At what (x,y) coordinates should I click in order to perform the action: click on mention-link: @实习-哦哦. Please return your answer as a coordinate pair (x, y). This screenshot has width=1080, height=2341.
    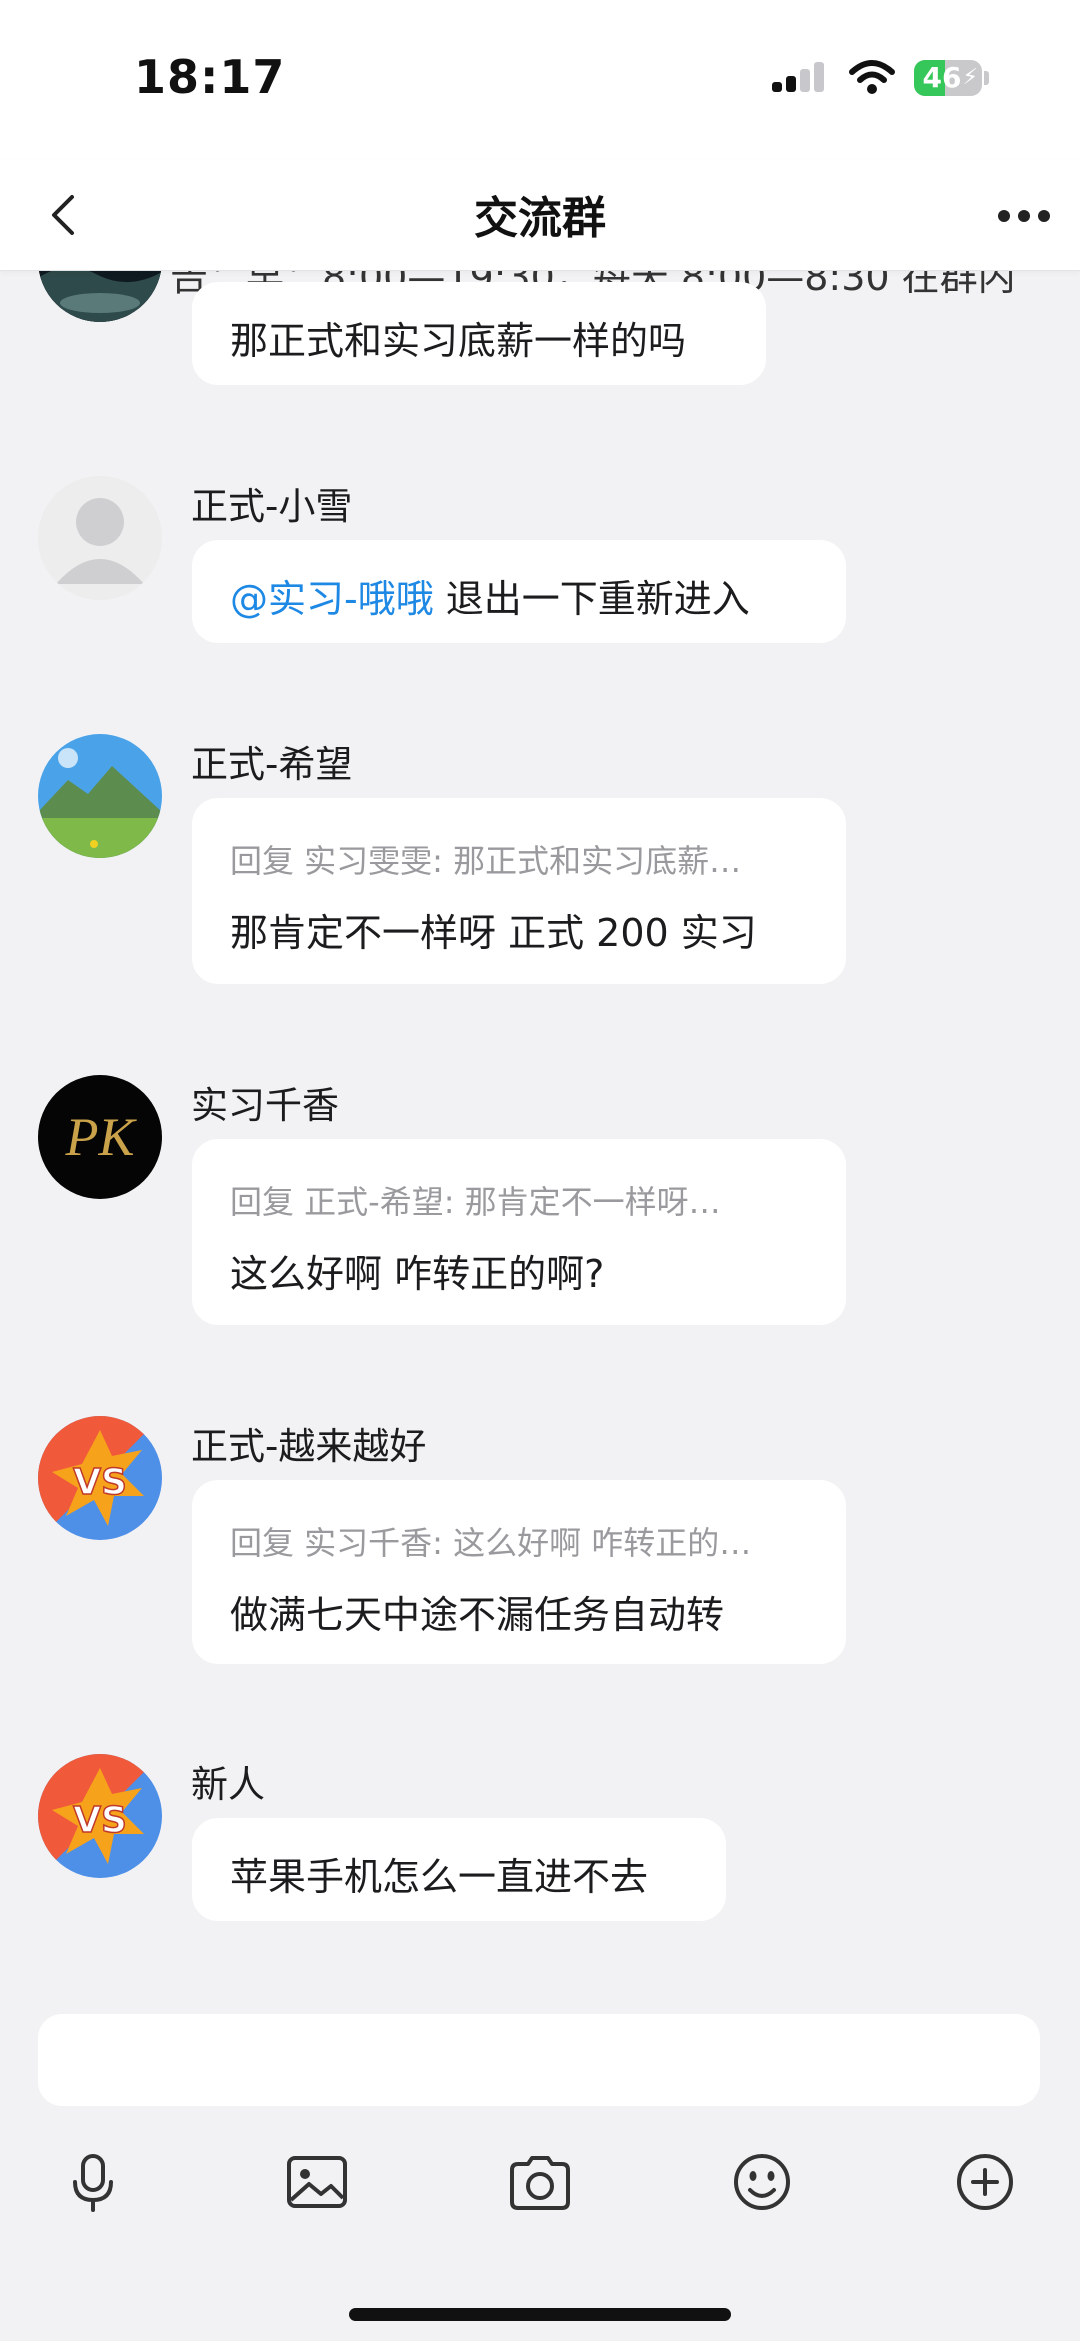
    Looking at the image, I should click on (332, 599).